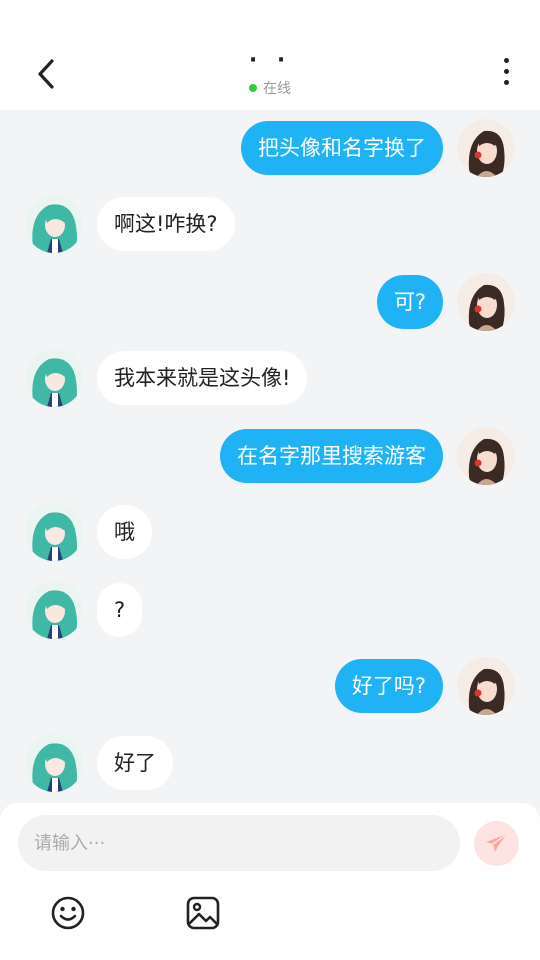 This screenshot has height=960, width=540. Describe the element at coordinates (270, 533) in the screenshot. I see `message-row: 哦` at that location.